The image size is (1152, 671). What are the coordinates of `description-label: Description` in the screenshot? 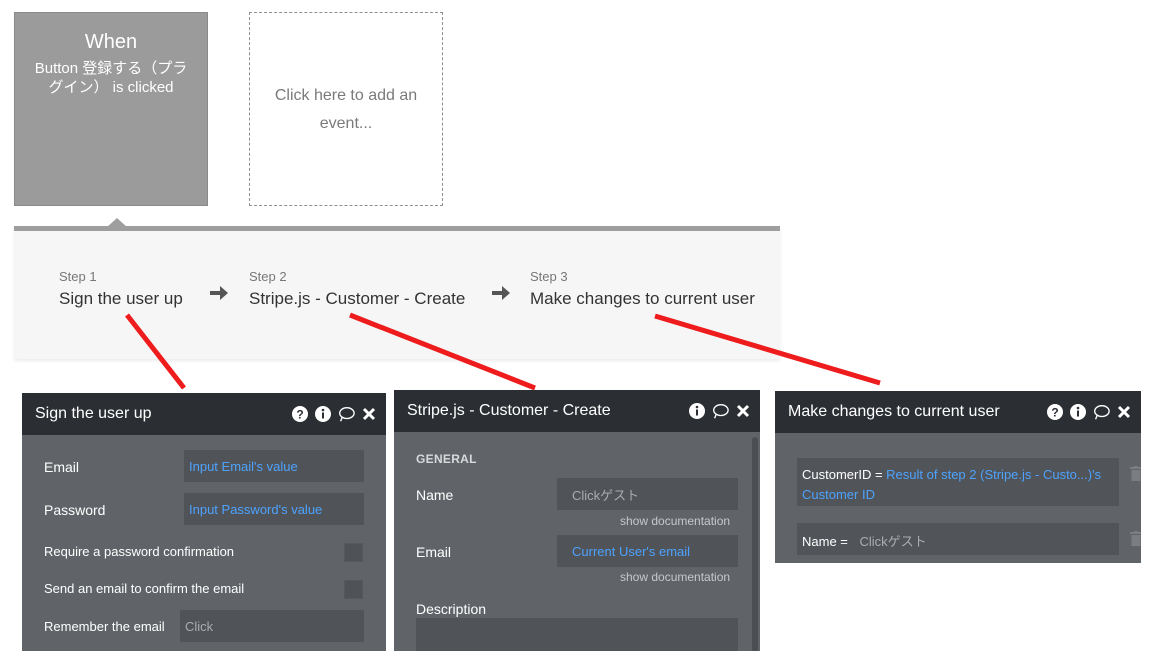 It's located at (451, 609).